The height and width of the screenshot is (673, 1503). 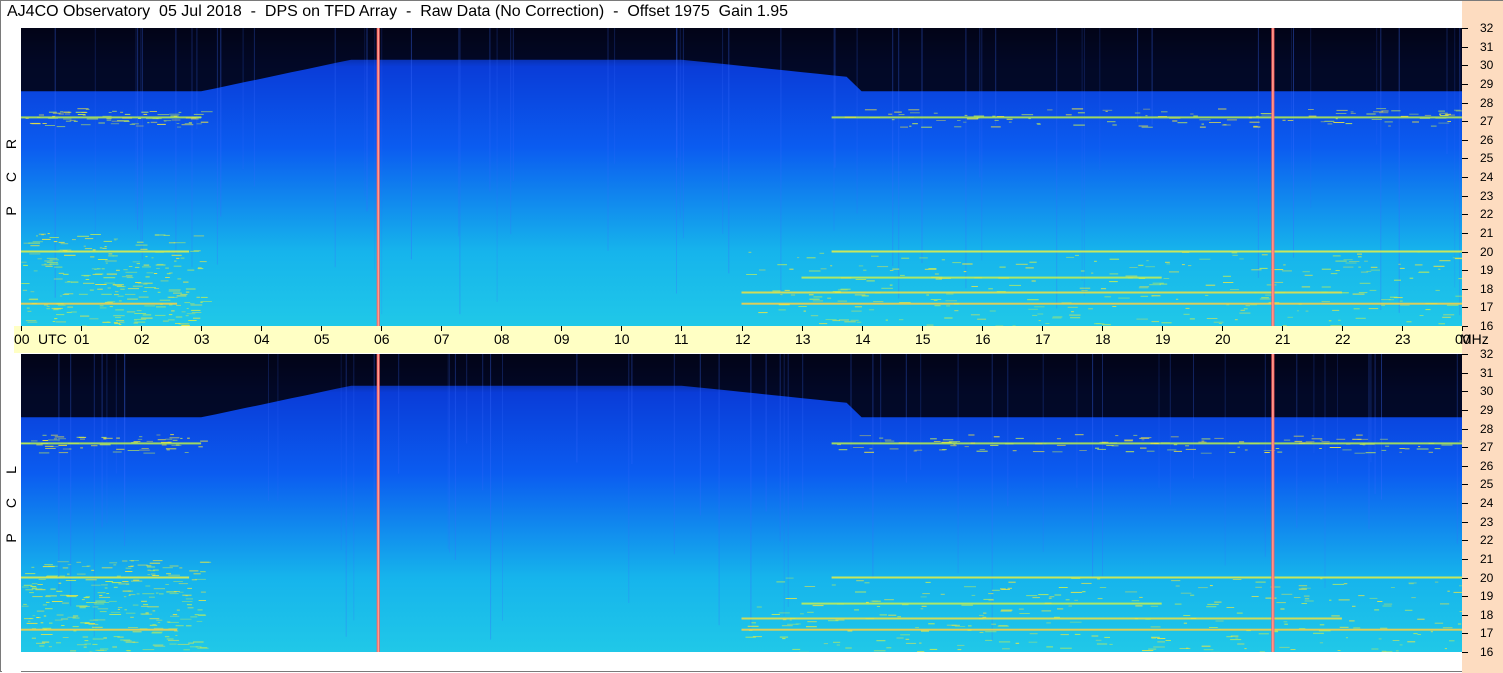 I want to click on mhz-unit-label: MHz, so click(x=1474, y=339).